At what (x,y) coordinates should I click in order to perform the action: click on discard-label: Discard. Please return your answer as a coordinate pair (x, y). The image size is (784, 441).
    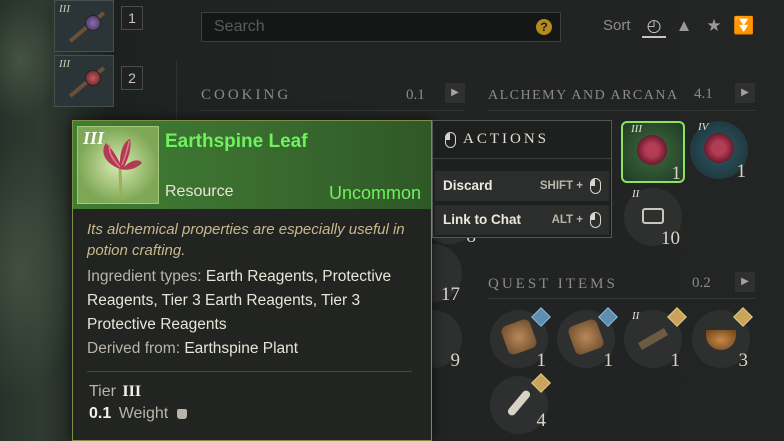
    Looking at the image, I should click on (468, 185).